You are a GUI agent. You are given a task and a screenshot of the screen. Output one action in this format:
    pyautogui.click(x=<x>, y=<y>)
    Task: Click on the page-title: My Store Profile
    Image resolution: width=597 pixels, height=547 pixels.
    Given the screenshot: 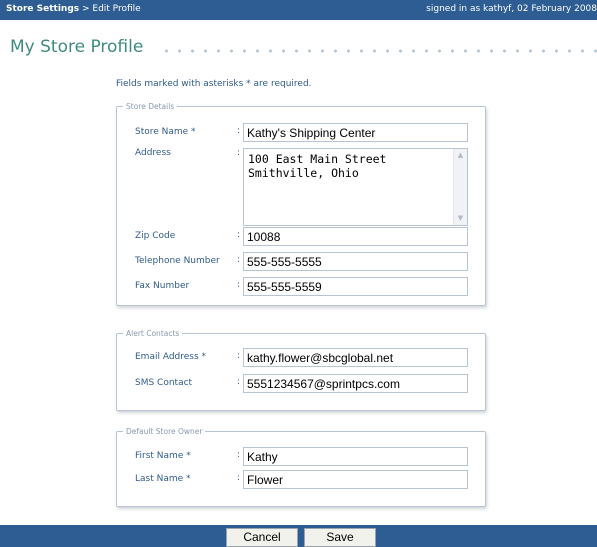 What is the action you would take?
    pyautogui.click(x=77, y=47)
    